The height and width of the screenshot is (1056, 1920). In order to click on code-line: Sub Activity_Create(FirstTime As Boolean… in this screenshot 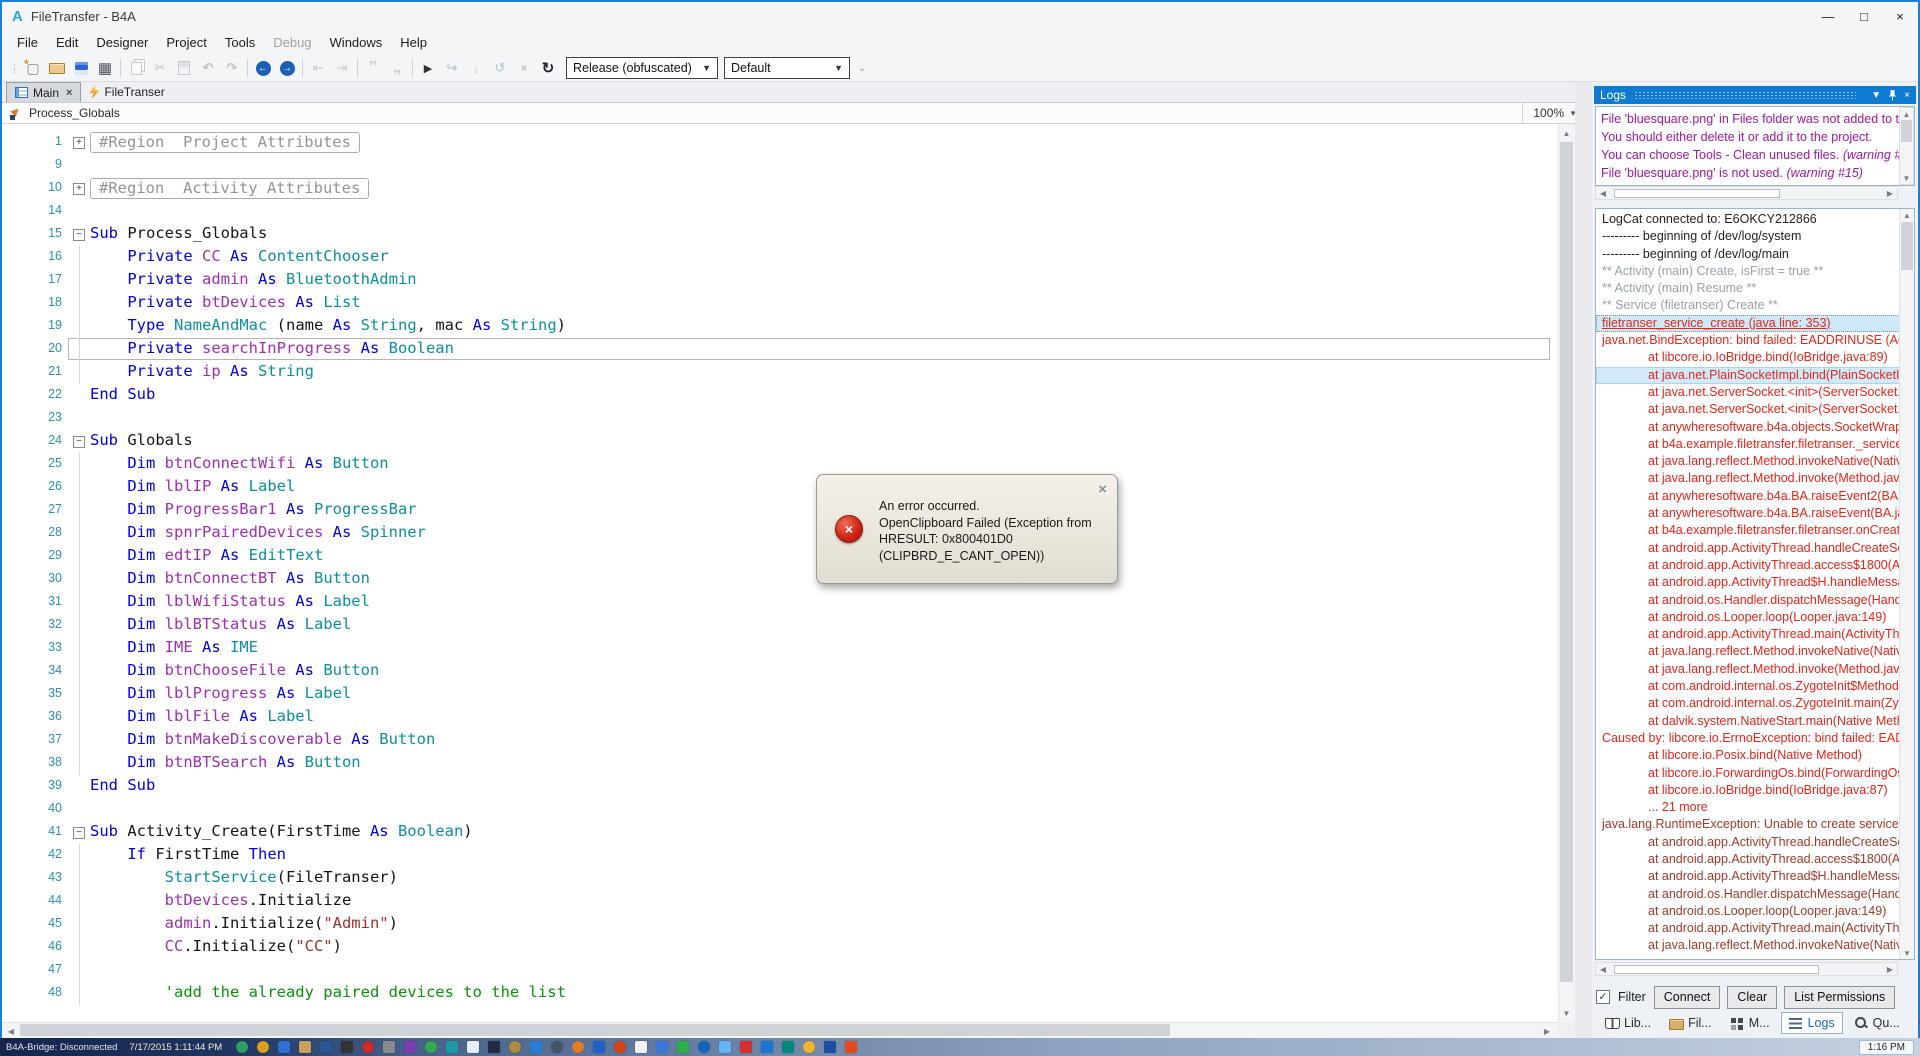, I will do `click(281, 831)`.